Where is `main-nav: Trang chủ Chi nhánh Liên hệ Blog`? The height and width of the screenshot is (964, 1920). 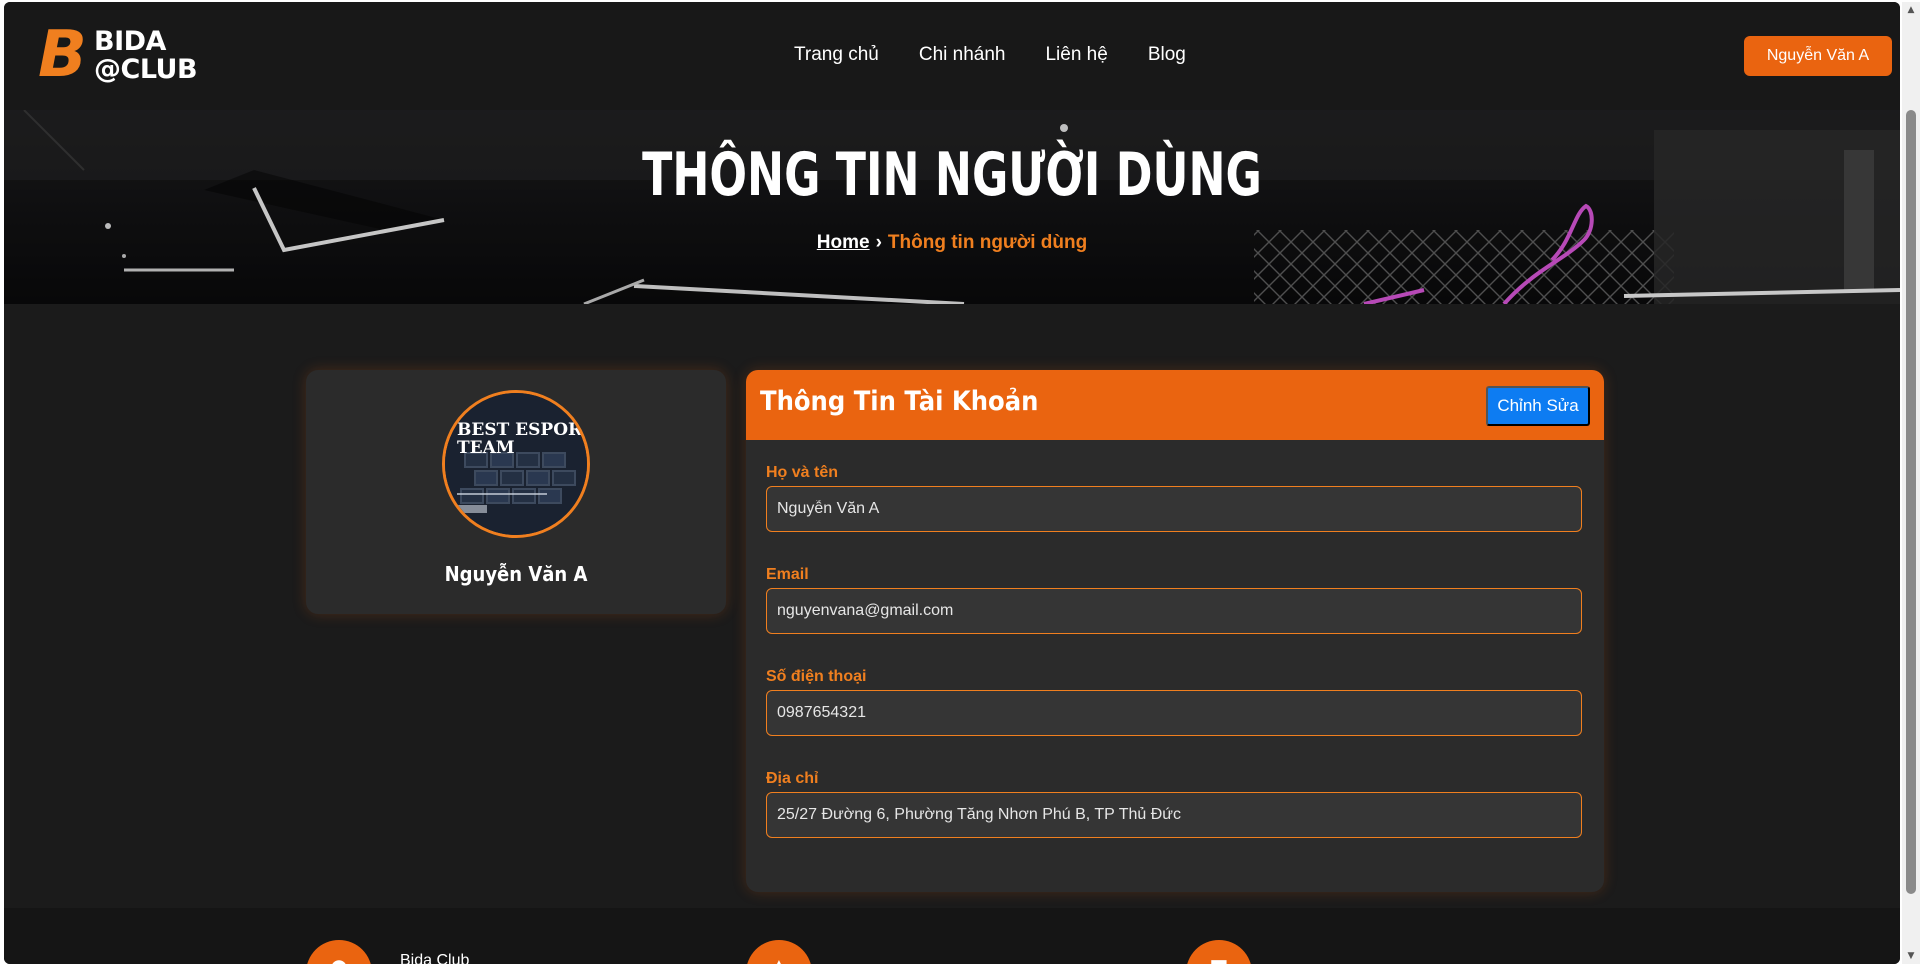 main-nav: Trang chủ Chi nhánh Liên hệ Blog is located at coordinates (990, 55).